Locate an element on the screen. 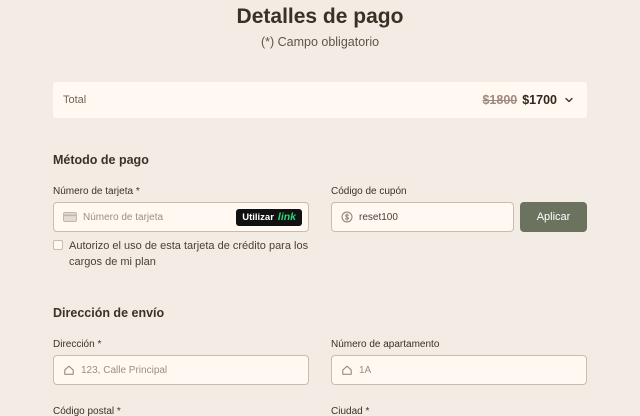 The width and height of the screenshot is (640, 416). apartment-number-field is located at coordinates (459, 370).